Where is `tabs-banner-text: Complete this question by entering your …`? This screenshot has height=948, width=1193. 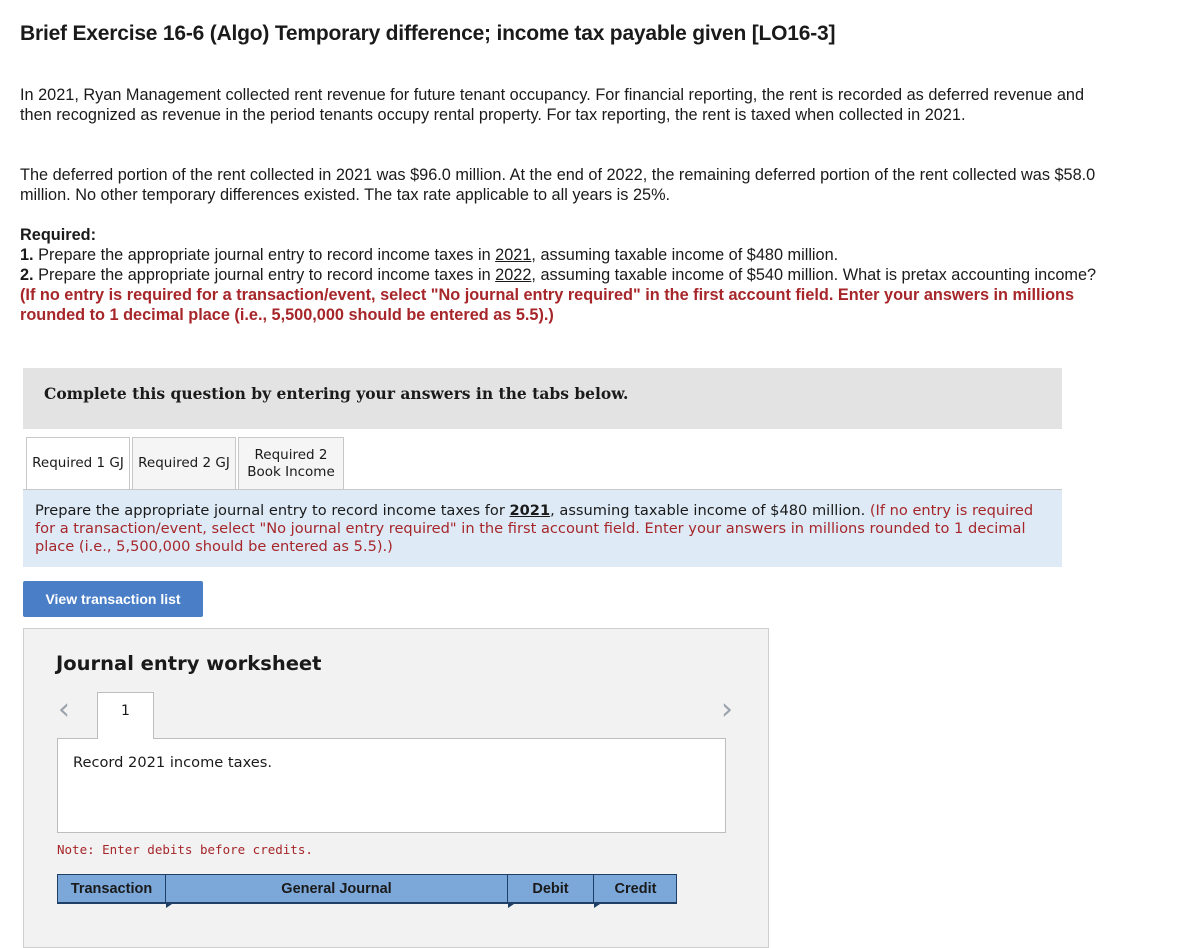
tabs-banner-text: Complete this question by entering your … is located at coordinates (336, 393).